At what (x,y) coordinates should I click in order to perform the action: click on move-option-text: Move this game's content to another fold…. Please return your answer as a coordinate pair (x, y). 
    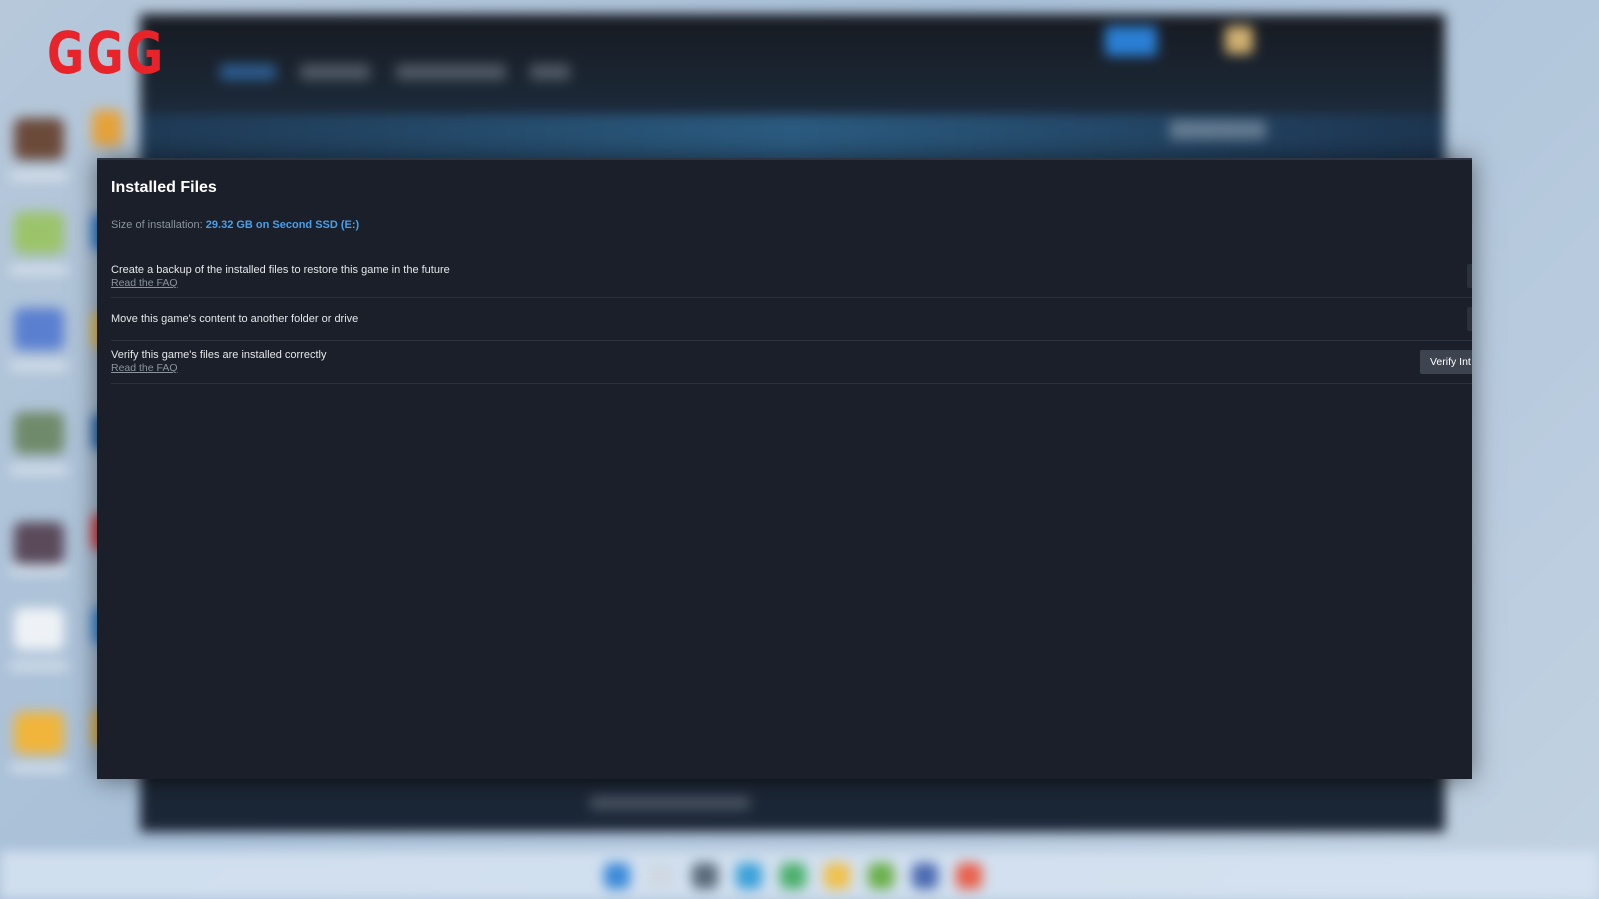
    Looking at the image, I should click on (235, 319).